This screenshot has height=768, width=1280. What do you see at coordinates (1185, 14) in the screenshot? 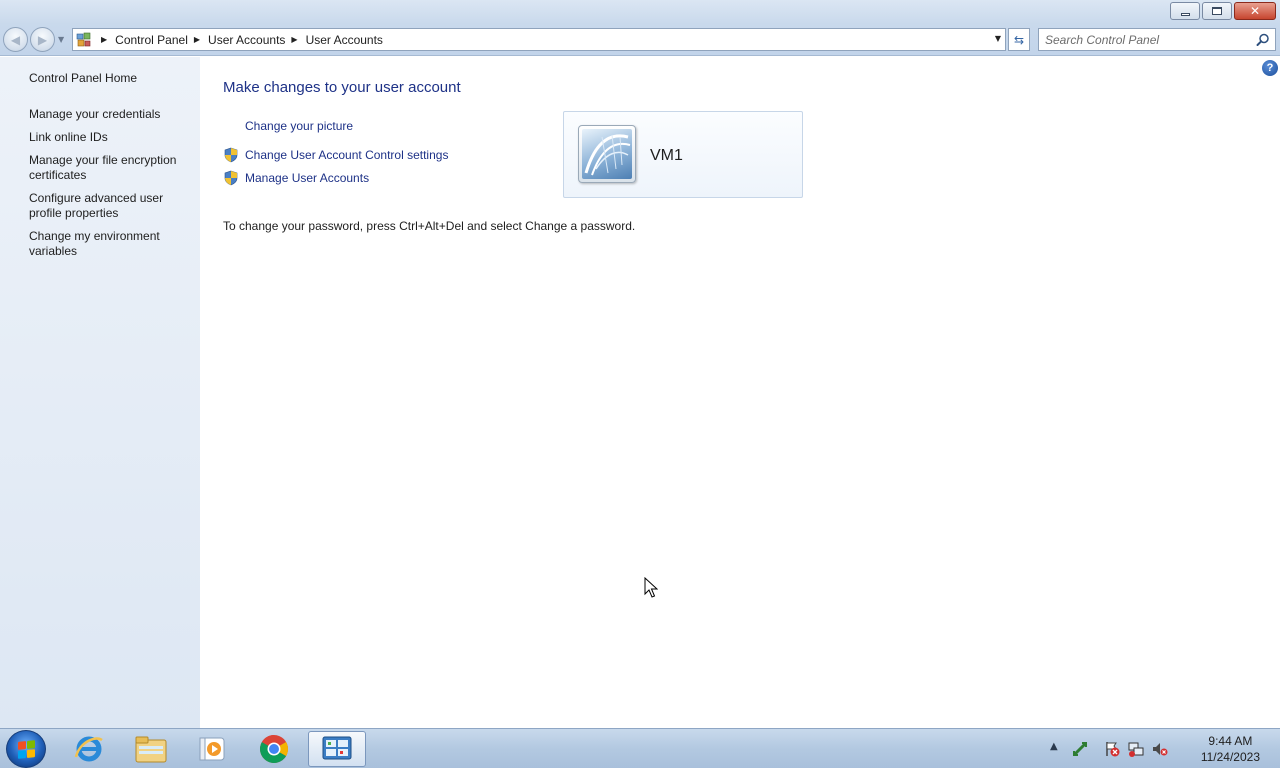
I see `minimize-icon` at bounding box center [1185, 14].